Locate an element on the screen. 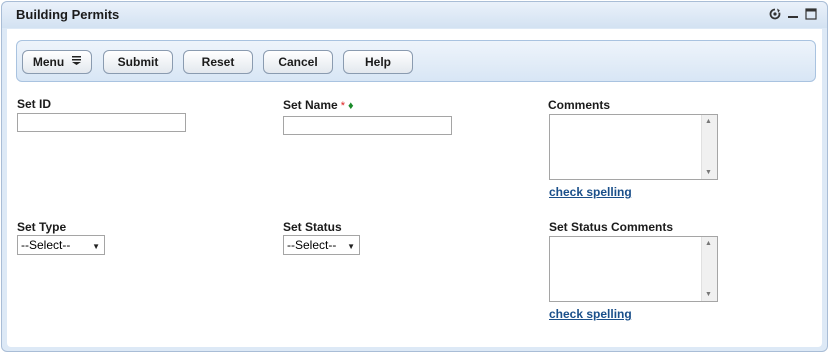 This screenshot has width=831, height=355. minimize-icon is located at coordinates (793, 14).